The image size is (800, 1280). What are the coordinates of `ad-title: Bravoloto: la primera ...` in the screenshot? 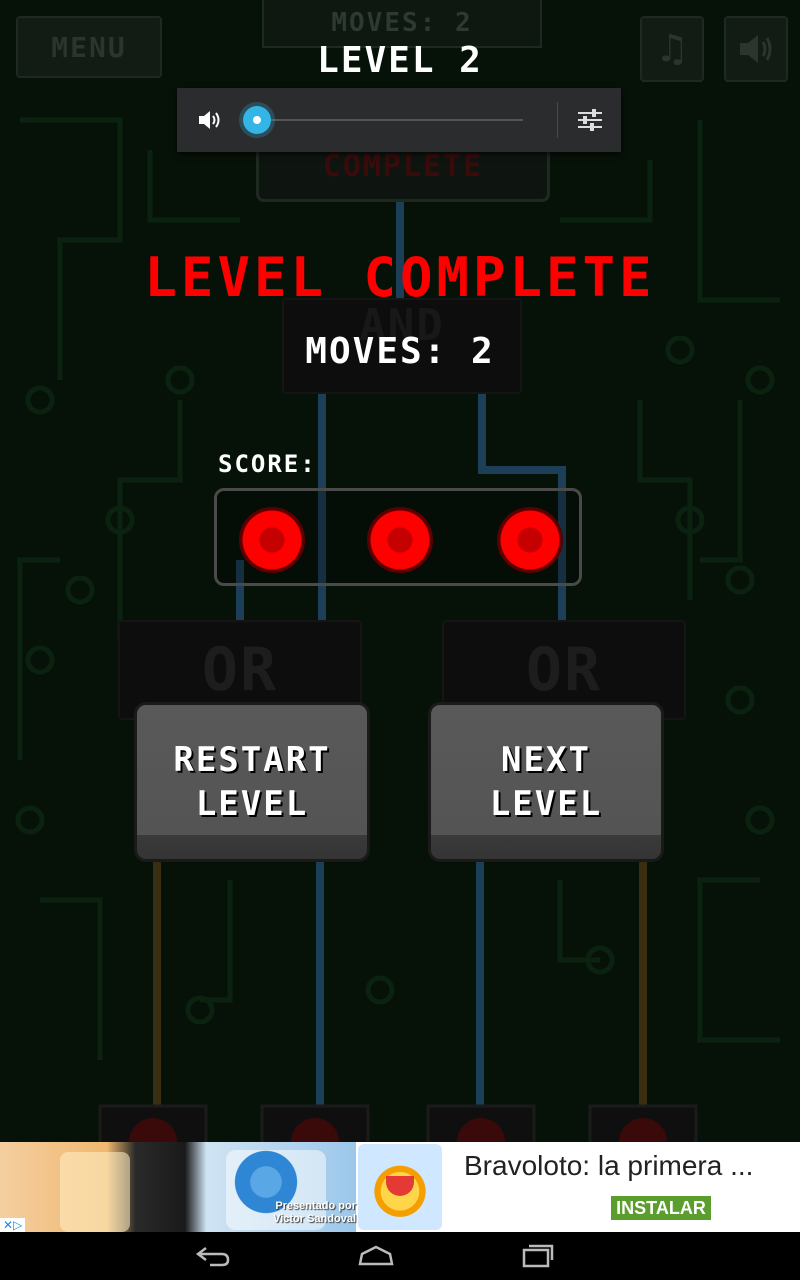 It's located at (609, 1165).